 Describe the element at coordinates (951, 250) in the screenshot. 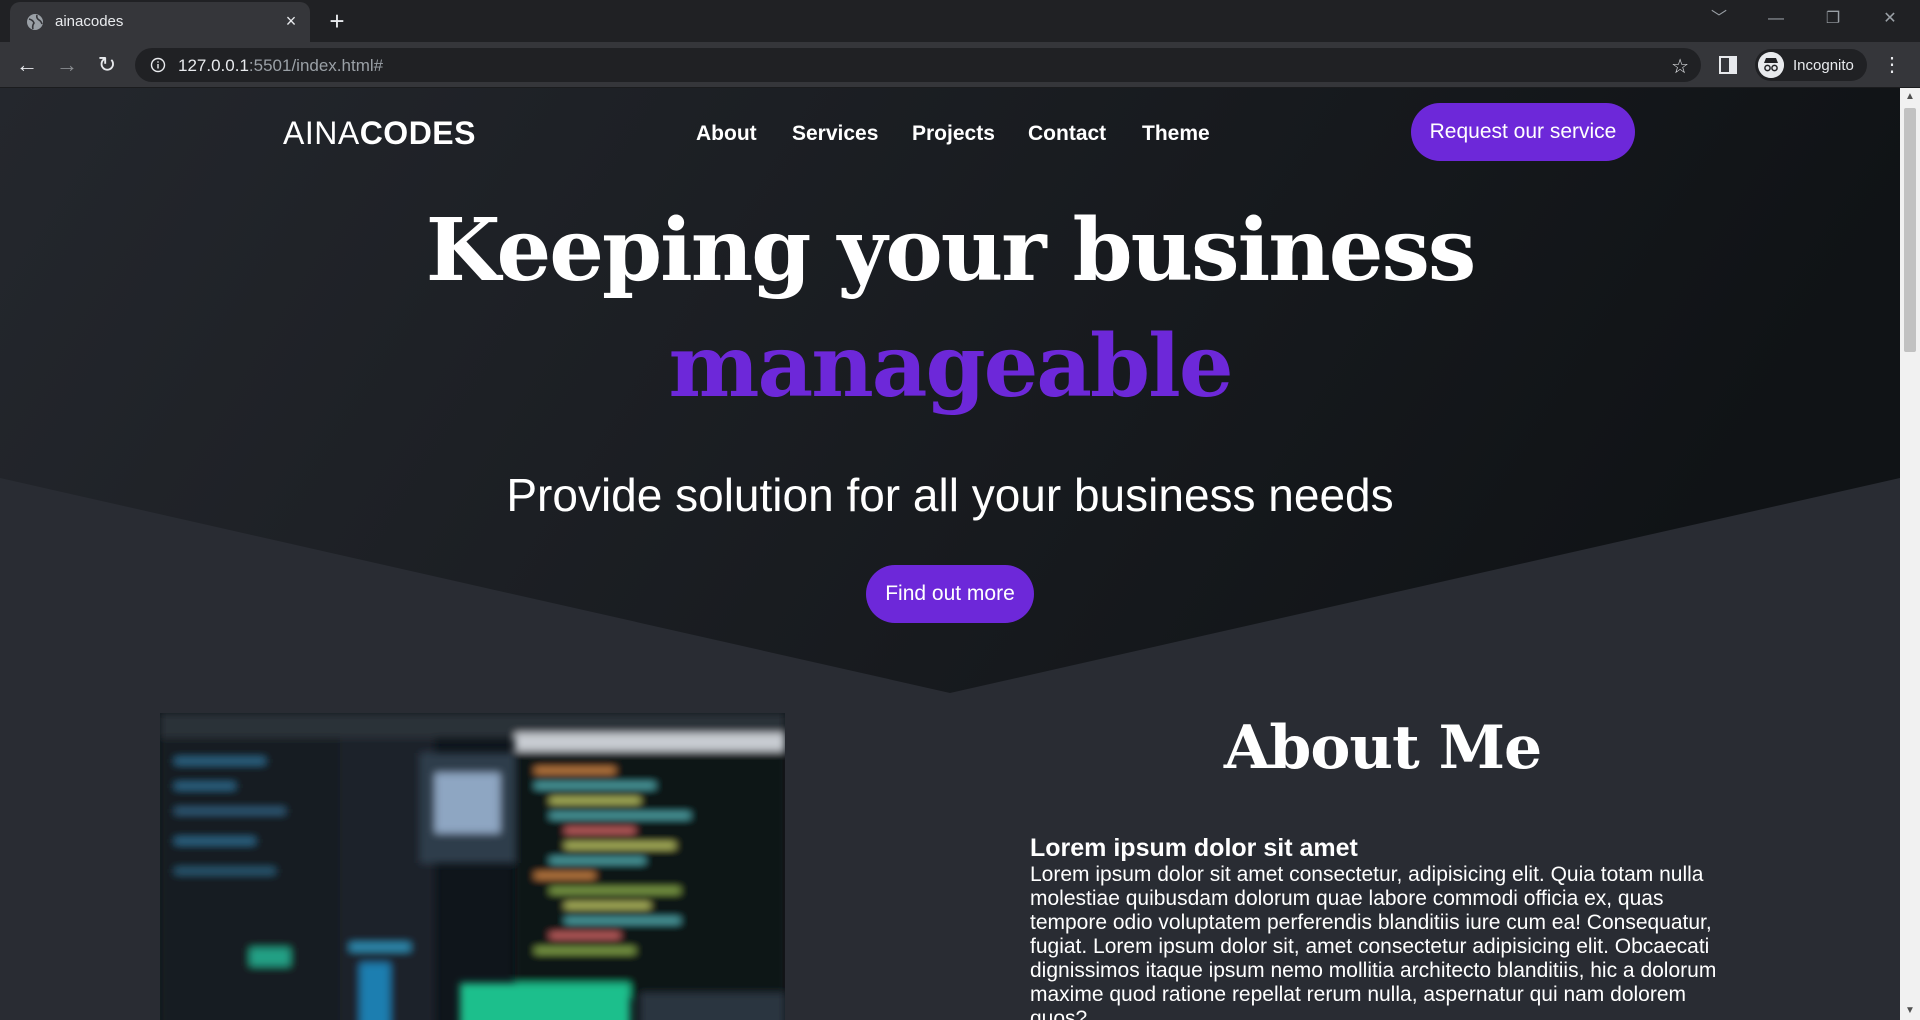

I see `hero-title: Keeping your business` at that location.